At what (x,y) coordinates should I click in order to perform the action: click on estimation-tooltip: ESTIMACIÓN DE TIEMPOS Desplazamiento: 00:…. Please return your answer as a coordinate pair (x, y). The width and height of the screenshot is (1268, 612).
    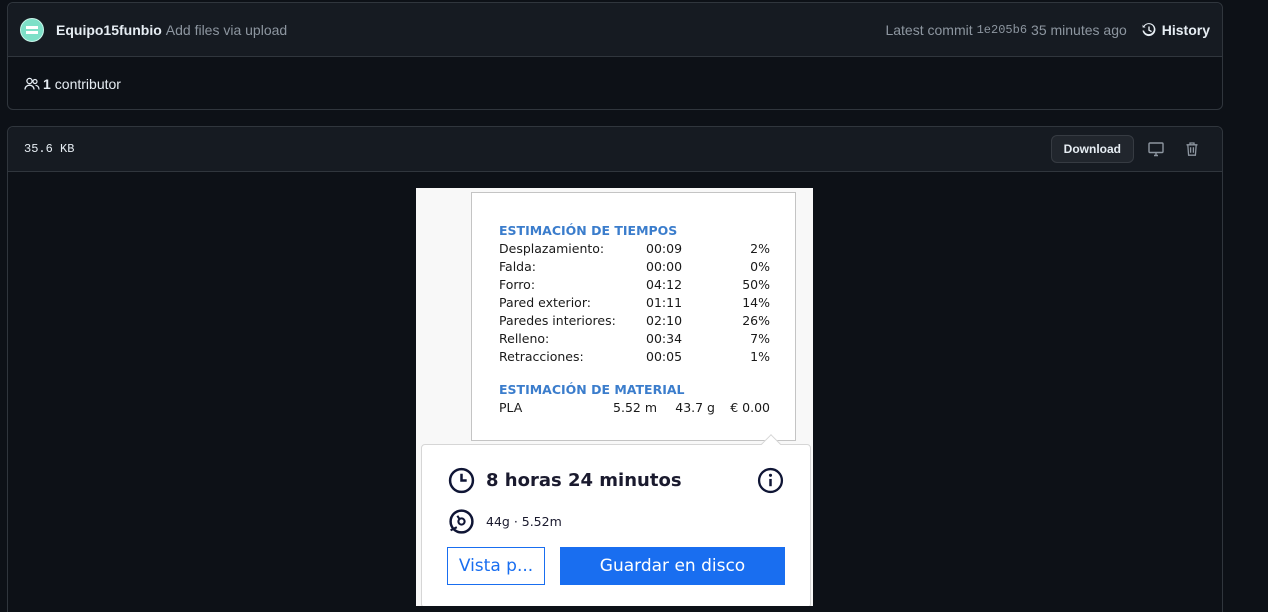
    Looking at the image, I should click on (633, 316).